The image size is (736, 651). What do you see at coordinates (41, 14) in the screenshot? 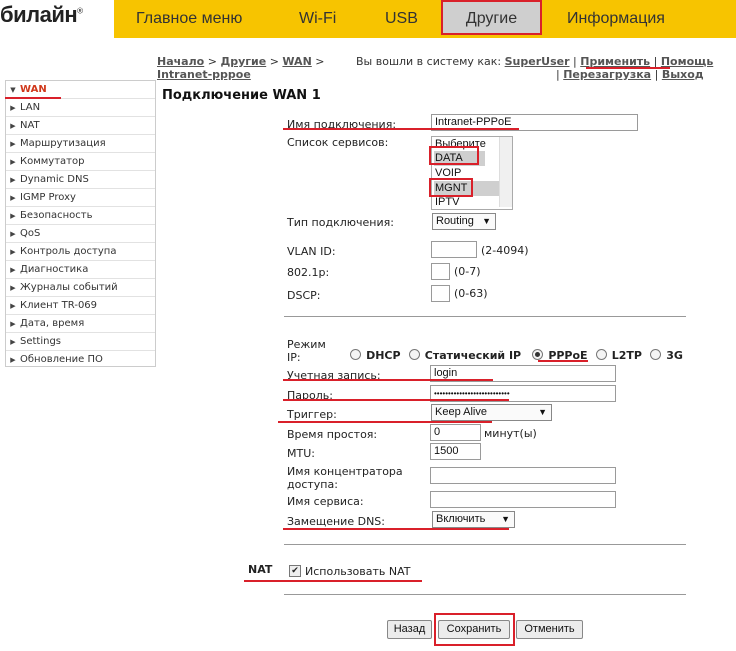
I see `beeline-logo: билайн®` at bounding box center [41, 14].